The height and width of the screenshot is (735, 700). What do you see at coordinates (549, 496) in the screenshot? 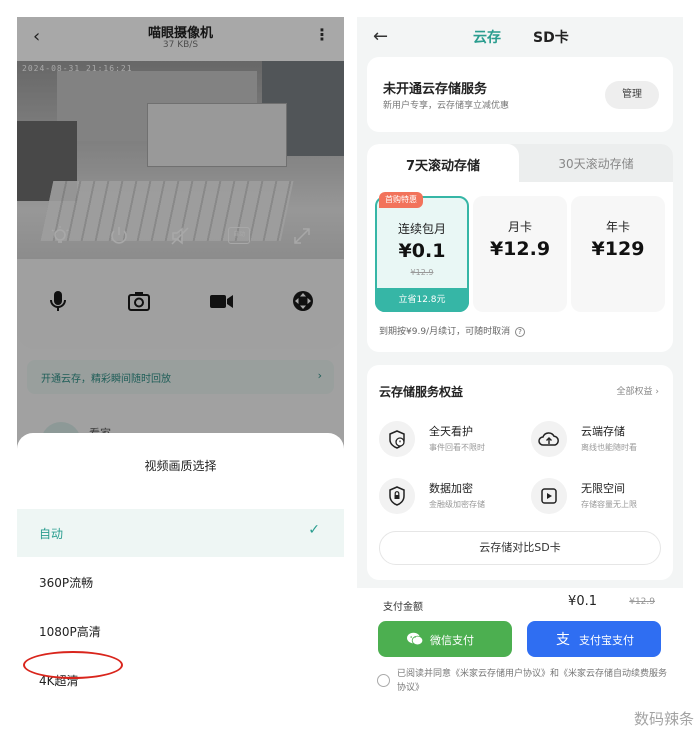
I see `video-file-icon` at bounding box center [549, 496].